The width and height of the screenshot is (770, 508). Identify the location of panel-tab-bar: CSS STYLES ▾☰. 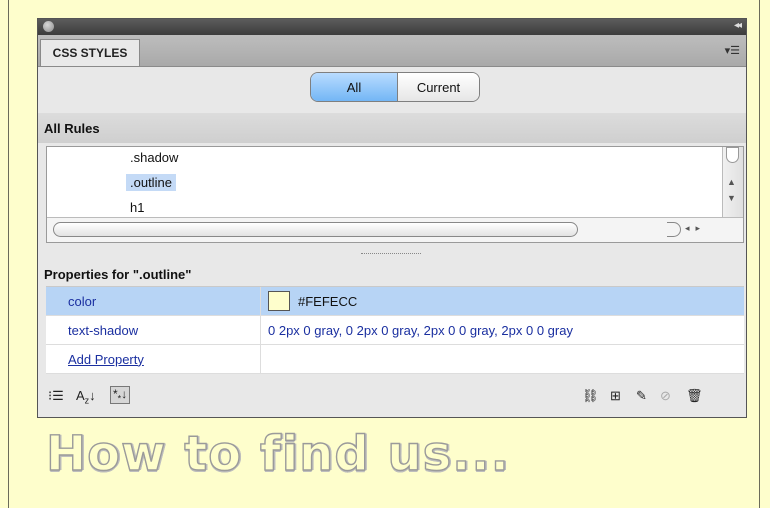
(392, 51).